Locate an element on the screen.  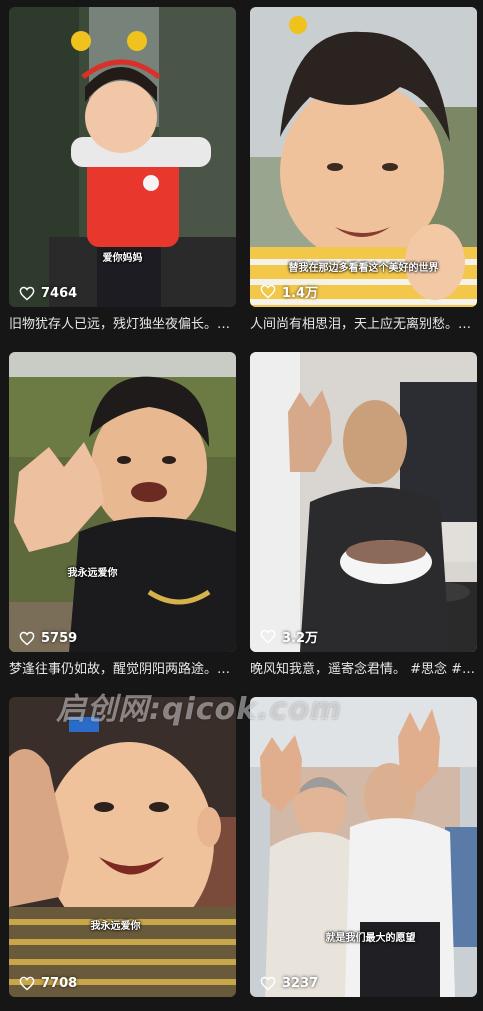
like-count-value: 1.4万 is located at coordinates (300, 293).